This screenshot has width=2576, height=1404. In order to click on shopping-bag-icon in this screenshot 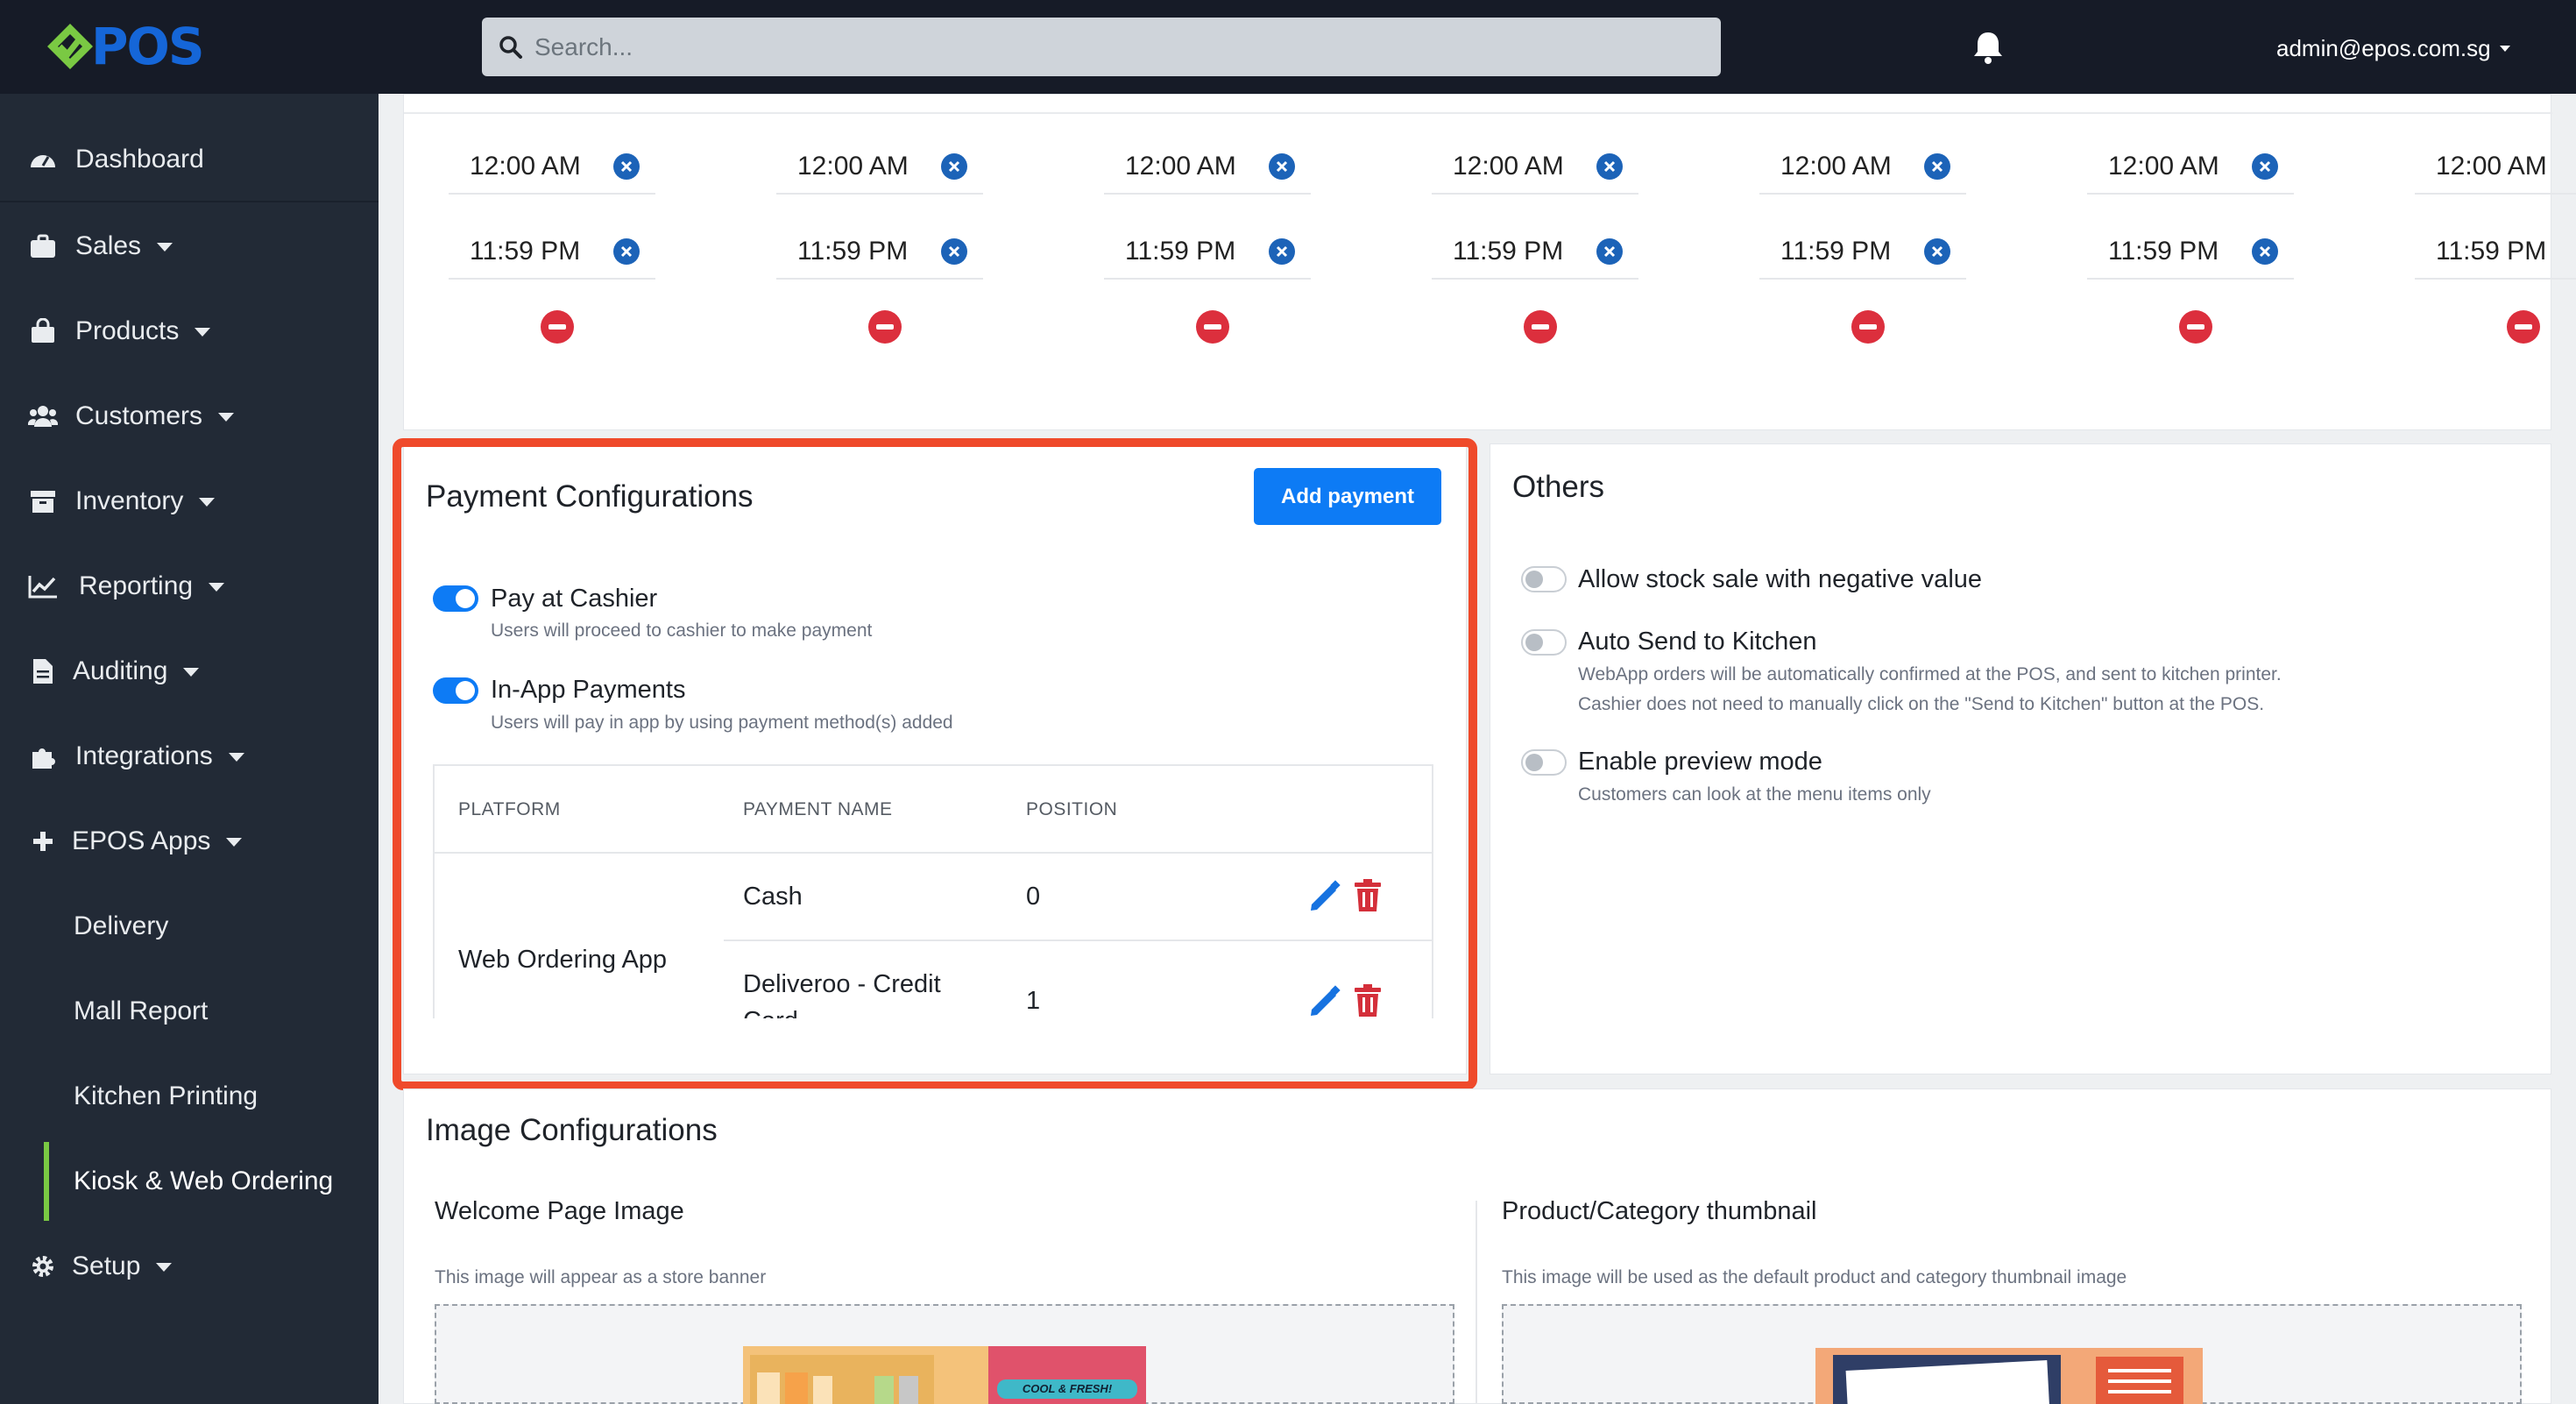, I will do `click(43, 331)`.